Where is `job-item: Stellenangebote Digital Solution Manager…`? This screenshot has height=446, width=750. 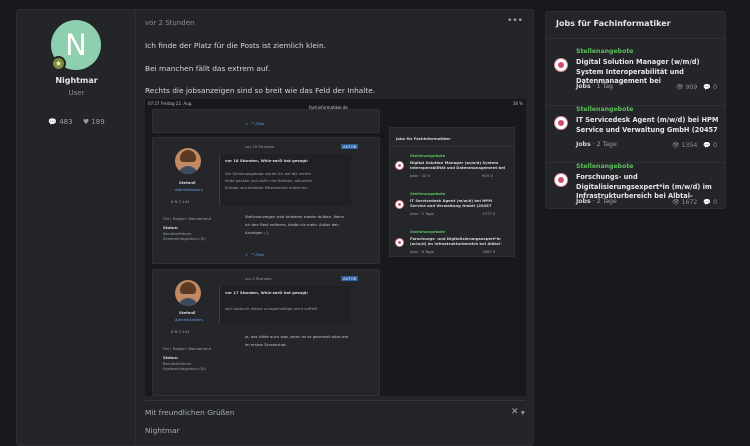
job-item: Stellenangebote Digital Solution Manager… is located at coordinates (635, 70).